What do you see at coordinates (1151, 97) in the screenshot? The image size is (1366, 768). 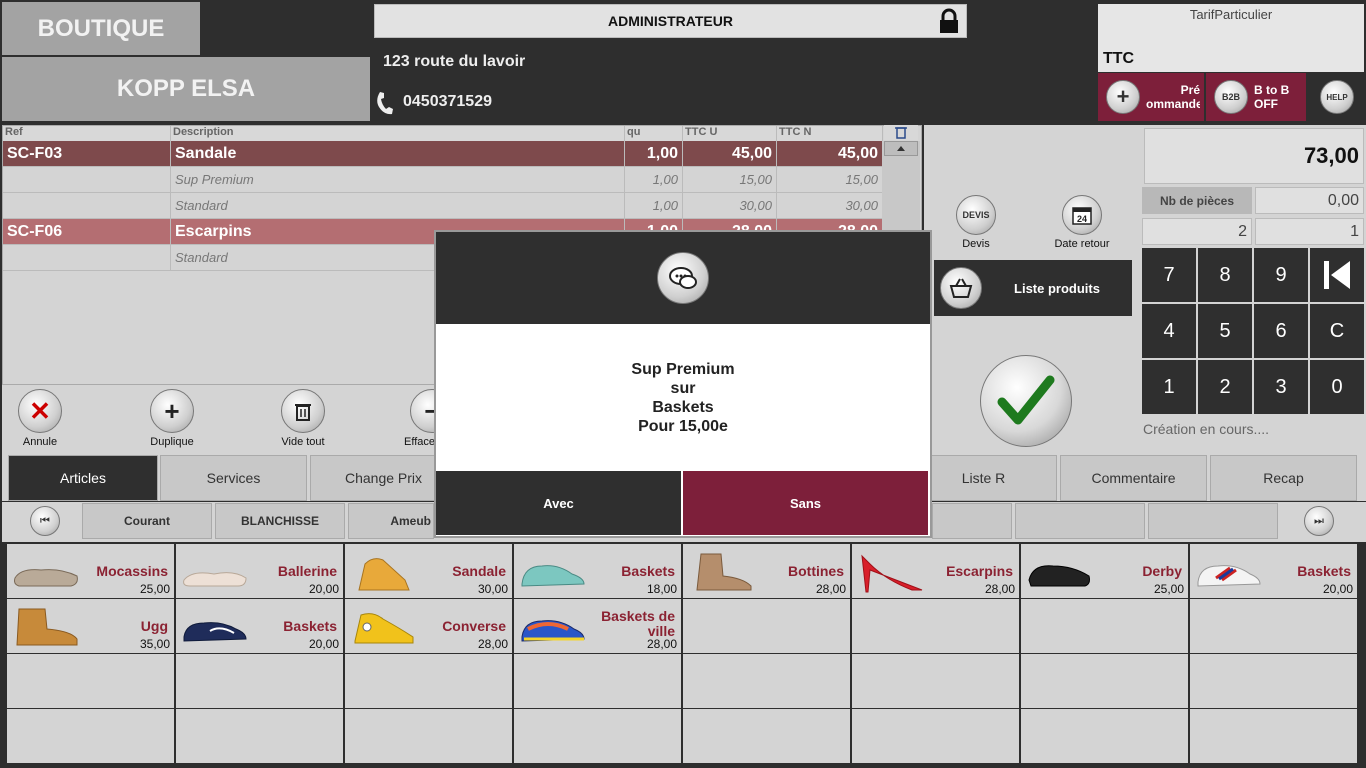 I see `precommande-button: + Pré ommande` at bounding box center [1151, 97].